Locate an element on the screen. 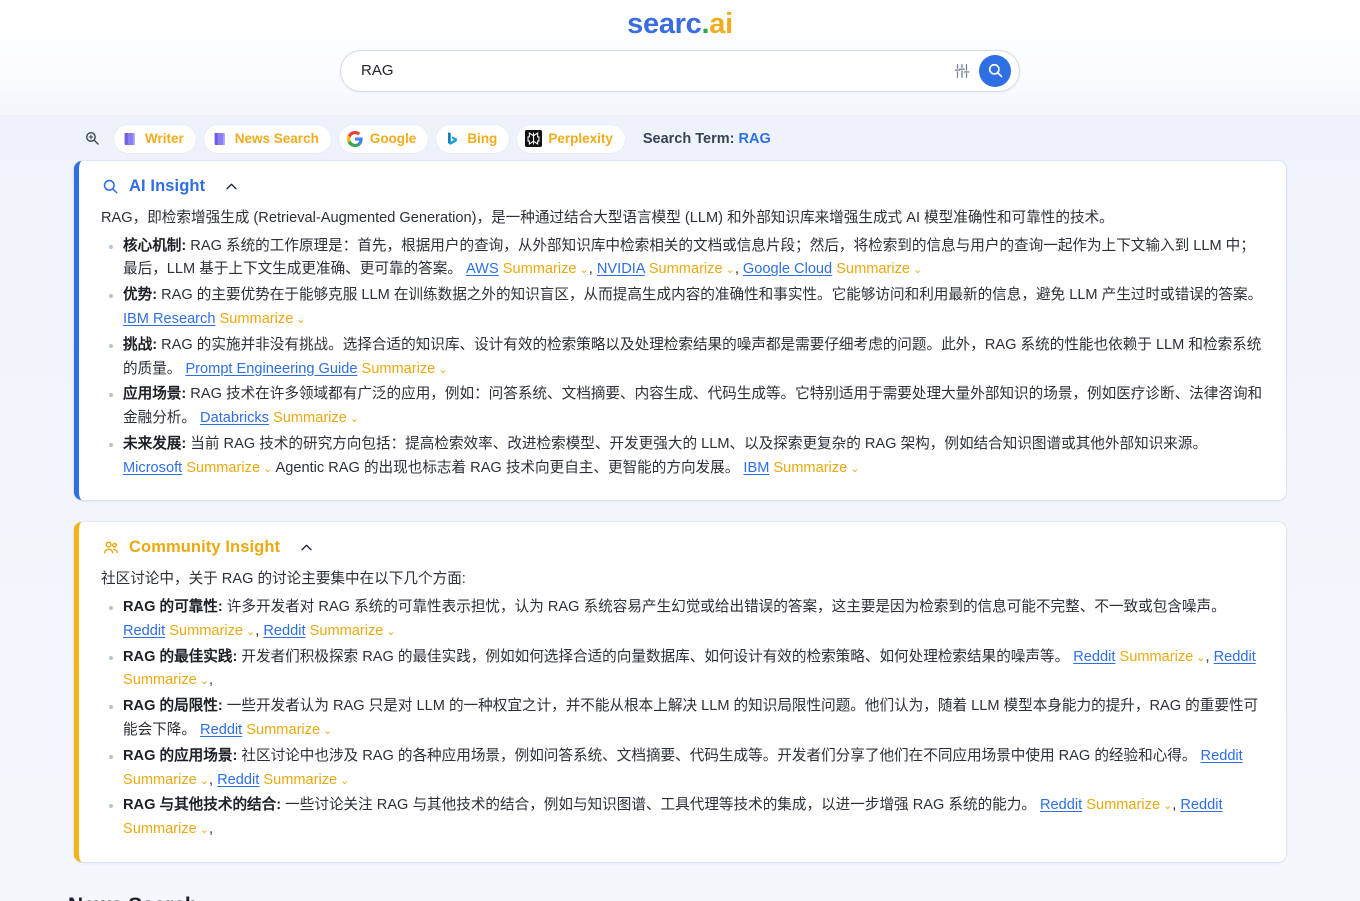 This screenshot has height=901, width=1360. nav-chip-bing: Bing is located at coordinates (473, 138).